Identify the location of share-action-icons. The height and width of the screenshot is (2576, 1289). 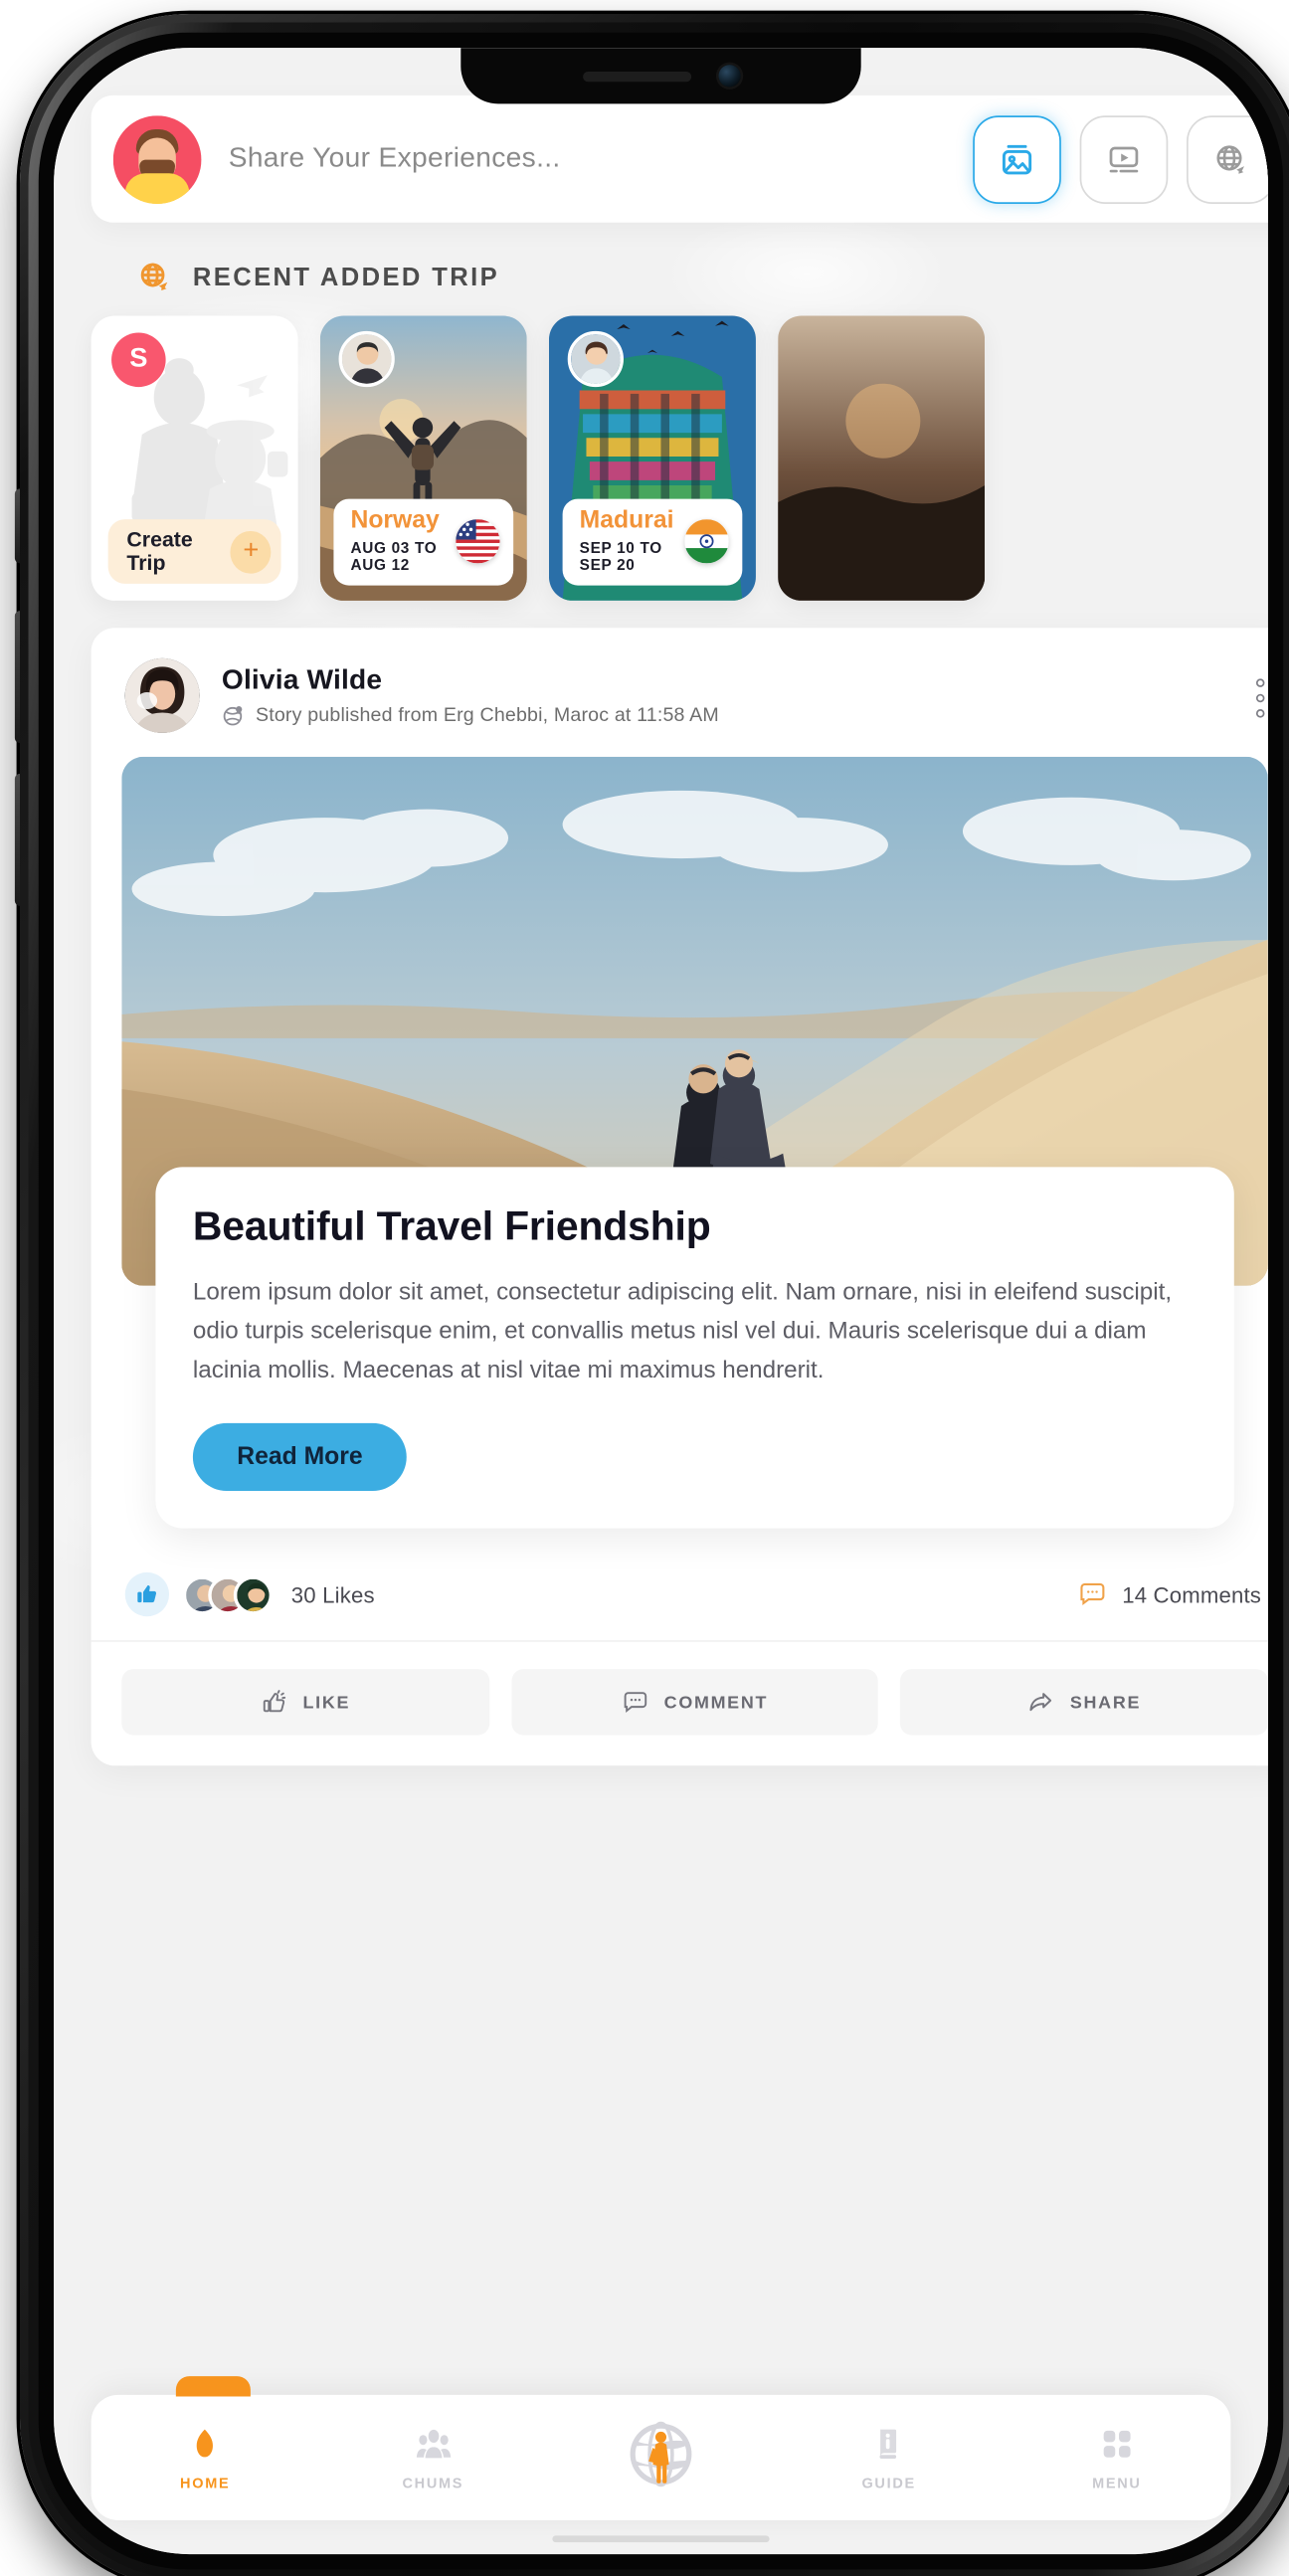
(1121, 159).